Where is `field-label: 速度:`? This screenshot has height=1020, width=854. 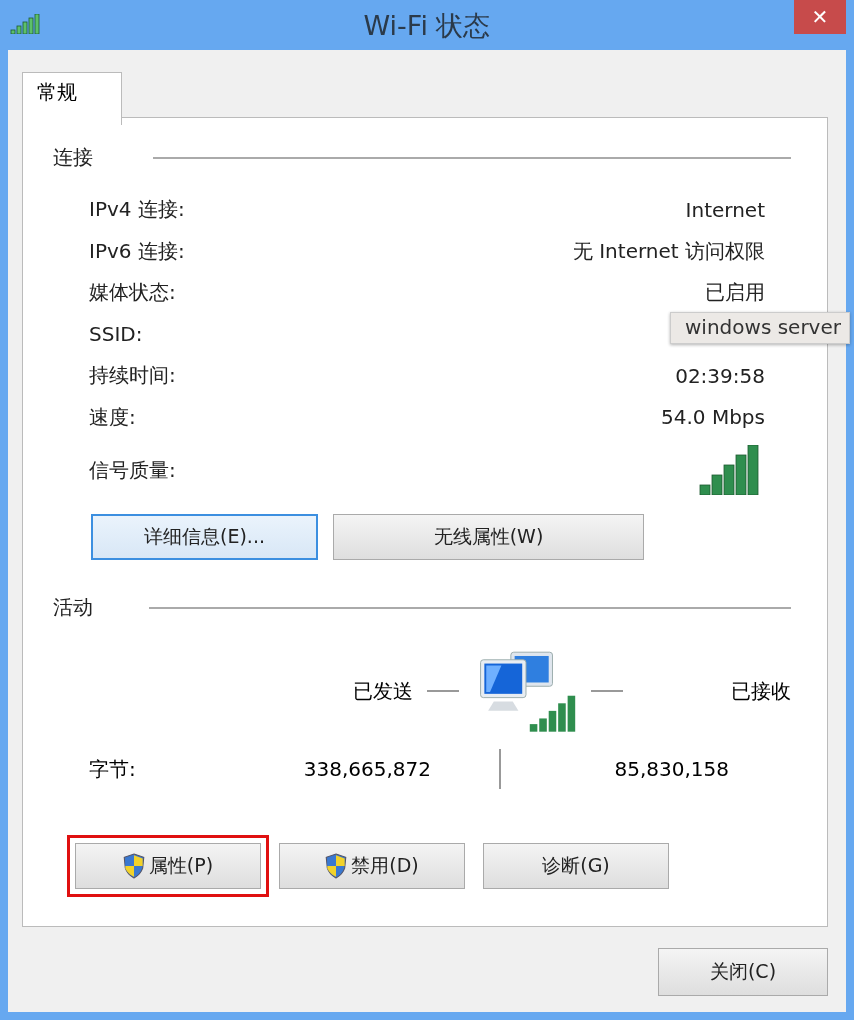 field-label: 速度: is located at coordinates (112, 417).